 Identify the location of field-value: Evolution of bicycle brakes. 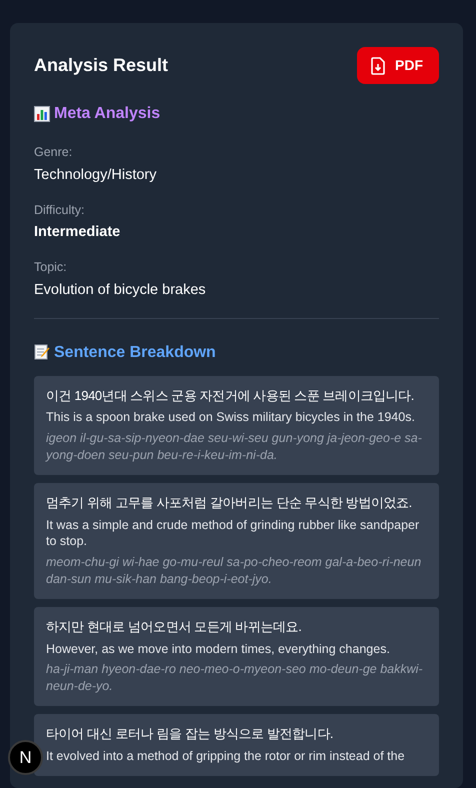
(120, 290).